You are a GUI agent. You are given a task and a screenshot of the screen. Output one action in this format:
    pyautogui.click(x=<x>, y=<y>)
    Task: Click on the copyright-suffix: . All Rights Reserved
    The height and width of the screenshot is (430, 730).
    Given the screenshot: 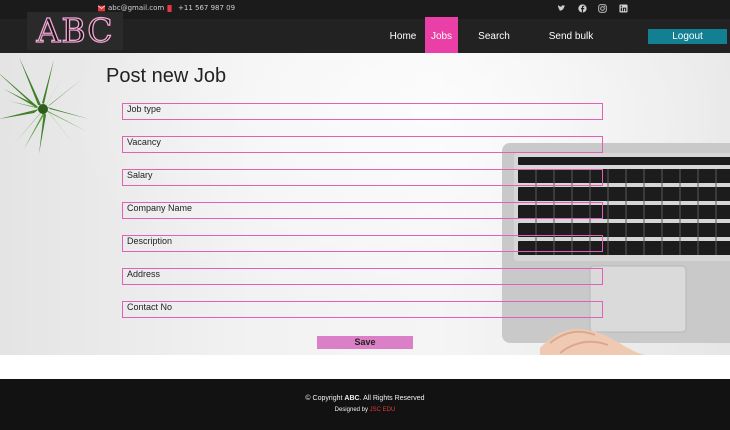 What is the action you would take?
    pyautogui.click(x=392, y=398)
    